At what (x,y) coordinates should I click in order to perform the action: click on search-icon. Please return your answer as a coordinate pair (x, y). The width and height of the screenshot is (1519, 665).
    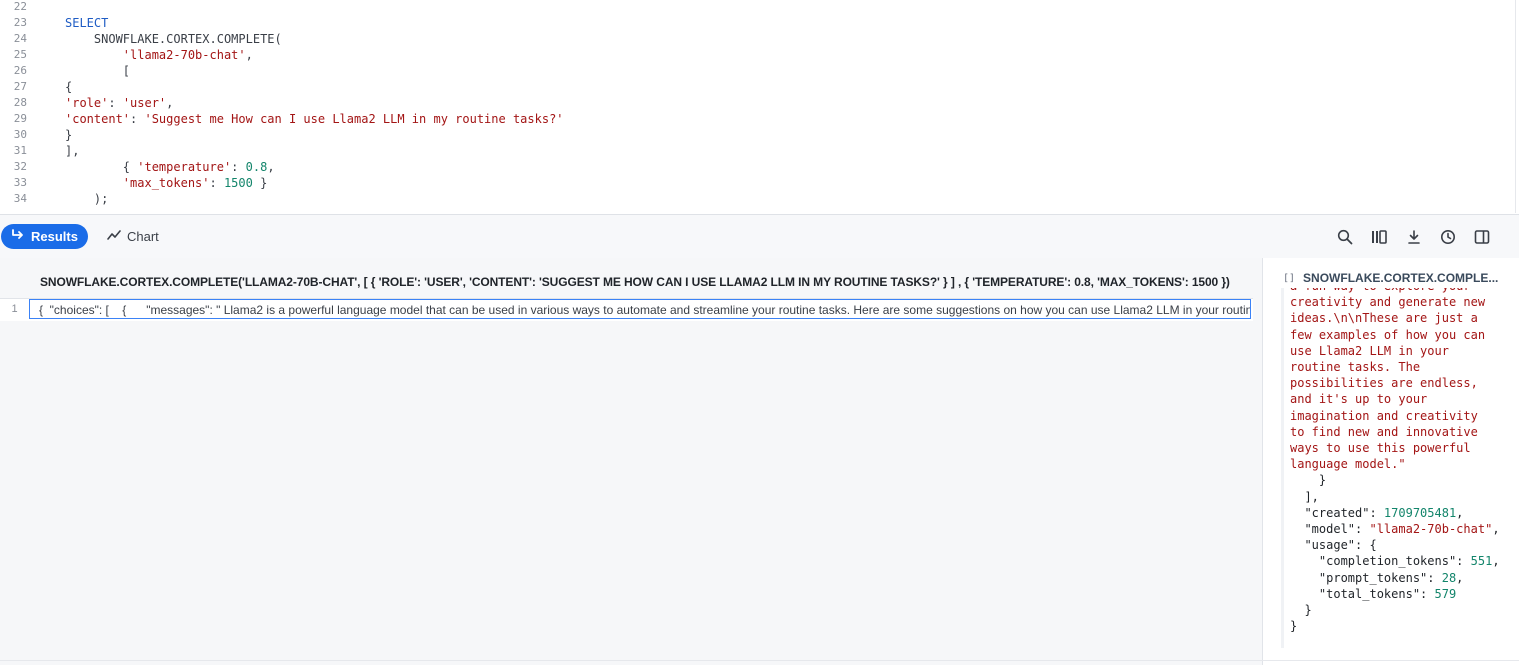
    Looking at the image, I should click on (1345, 237).